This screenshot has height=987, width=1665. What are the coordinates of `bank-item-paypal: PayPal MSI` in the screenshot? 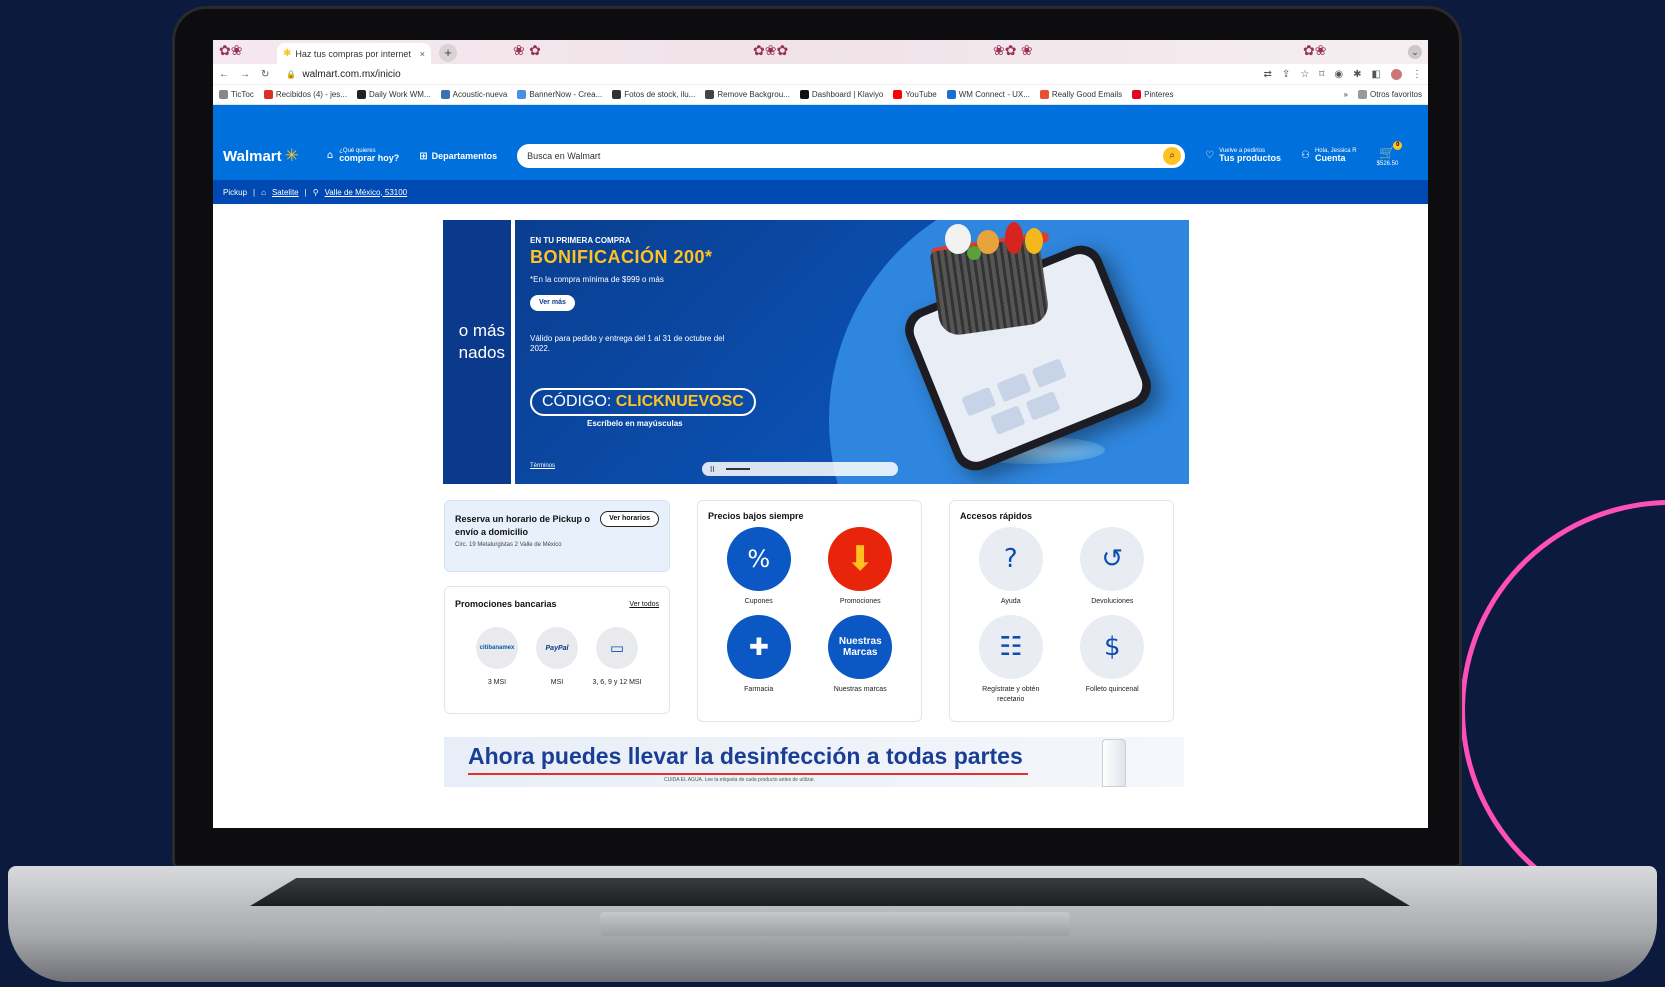 It's located at (557, 656).